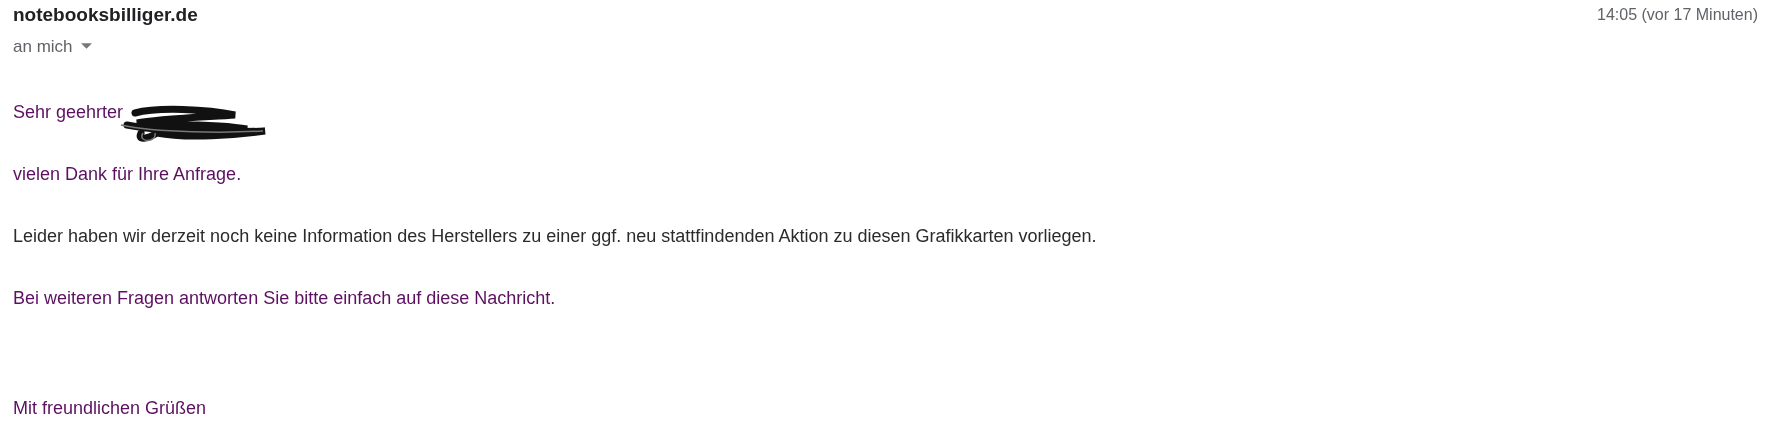  Describe the element at coordinates (110, 408) in the screenshot. I see `closing-text: Mit freundlichen Grüßen` at that location.